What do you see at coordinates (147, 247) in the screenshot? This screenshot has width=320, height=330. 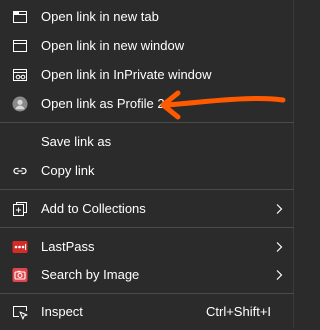 I see `menu-item-lastpass: LastPass` at bounding box center [147, 247].